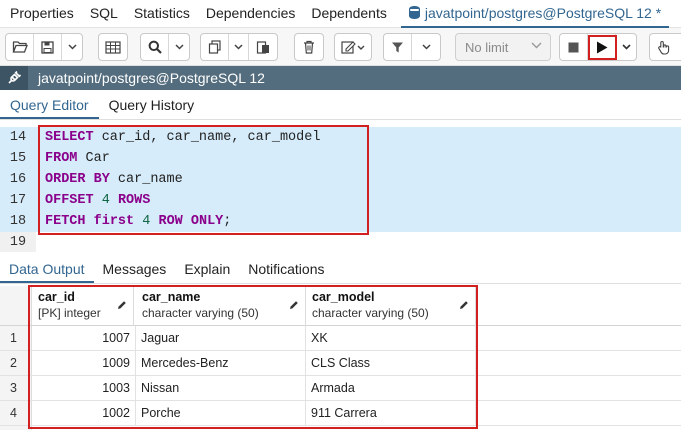 The image size is (681, 430). What do you see at coordinates (162, 14) in the screenshot?
I see `tab-statistics: Statistics` at bounding box center [162, 14].